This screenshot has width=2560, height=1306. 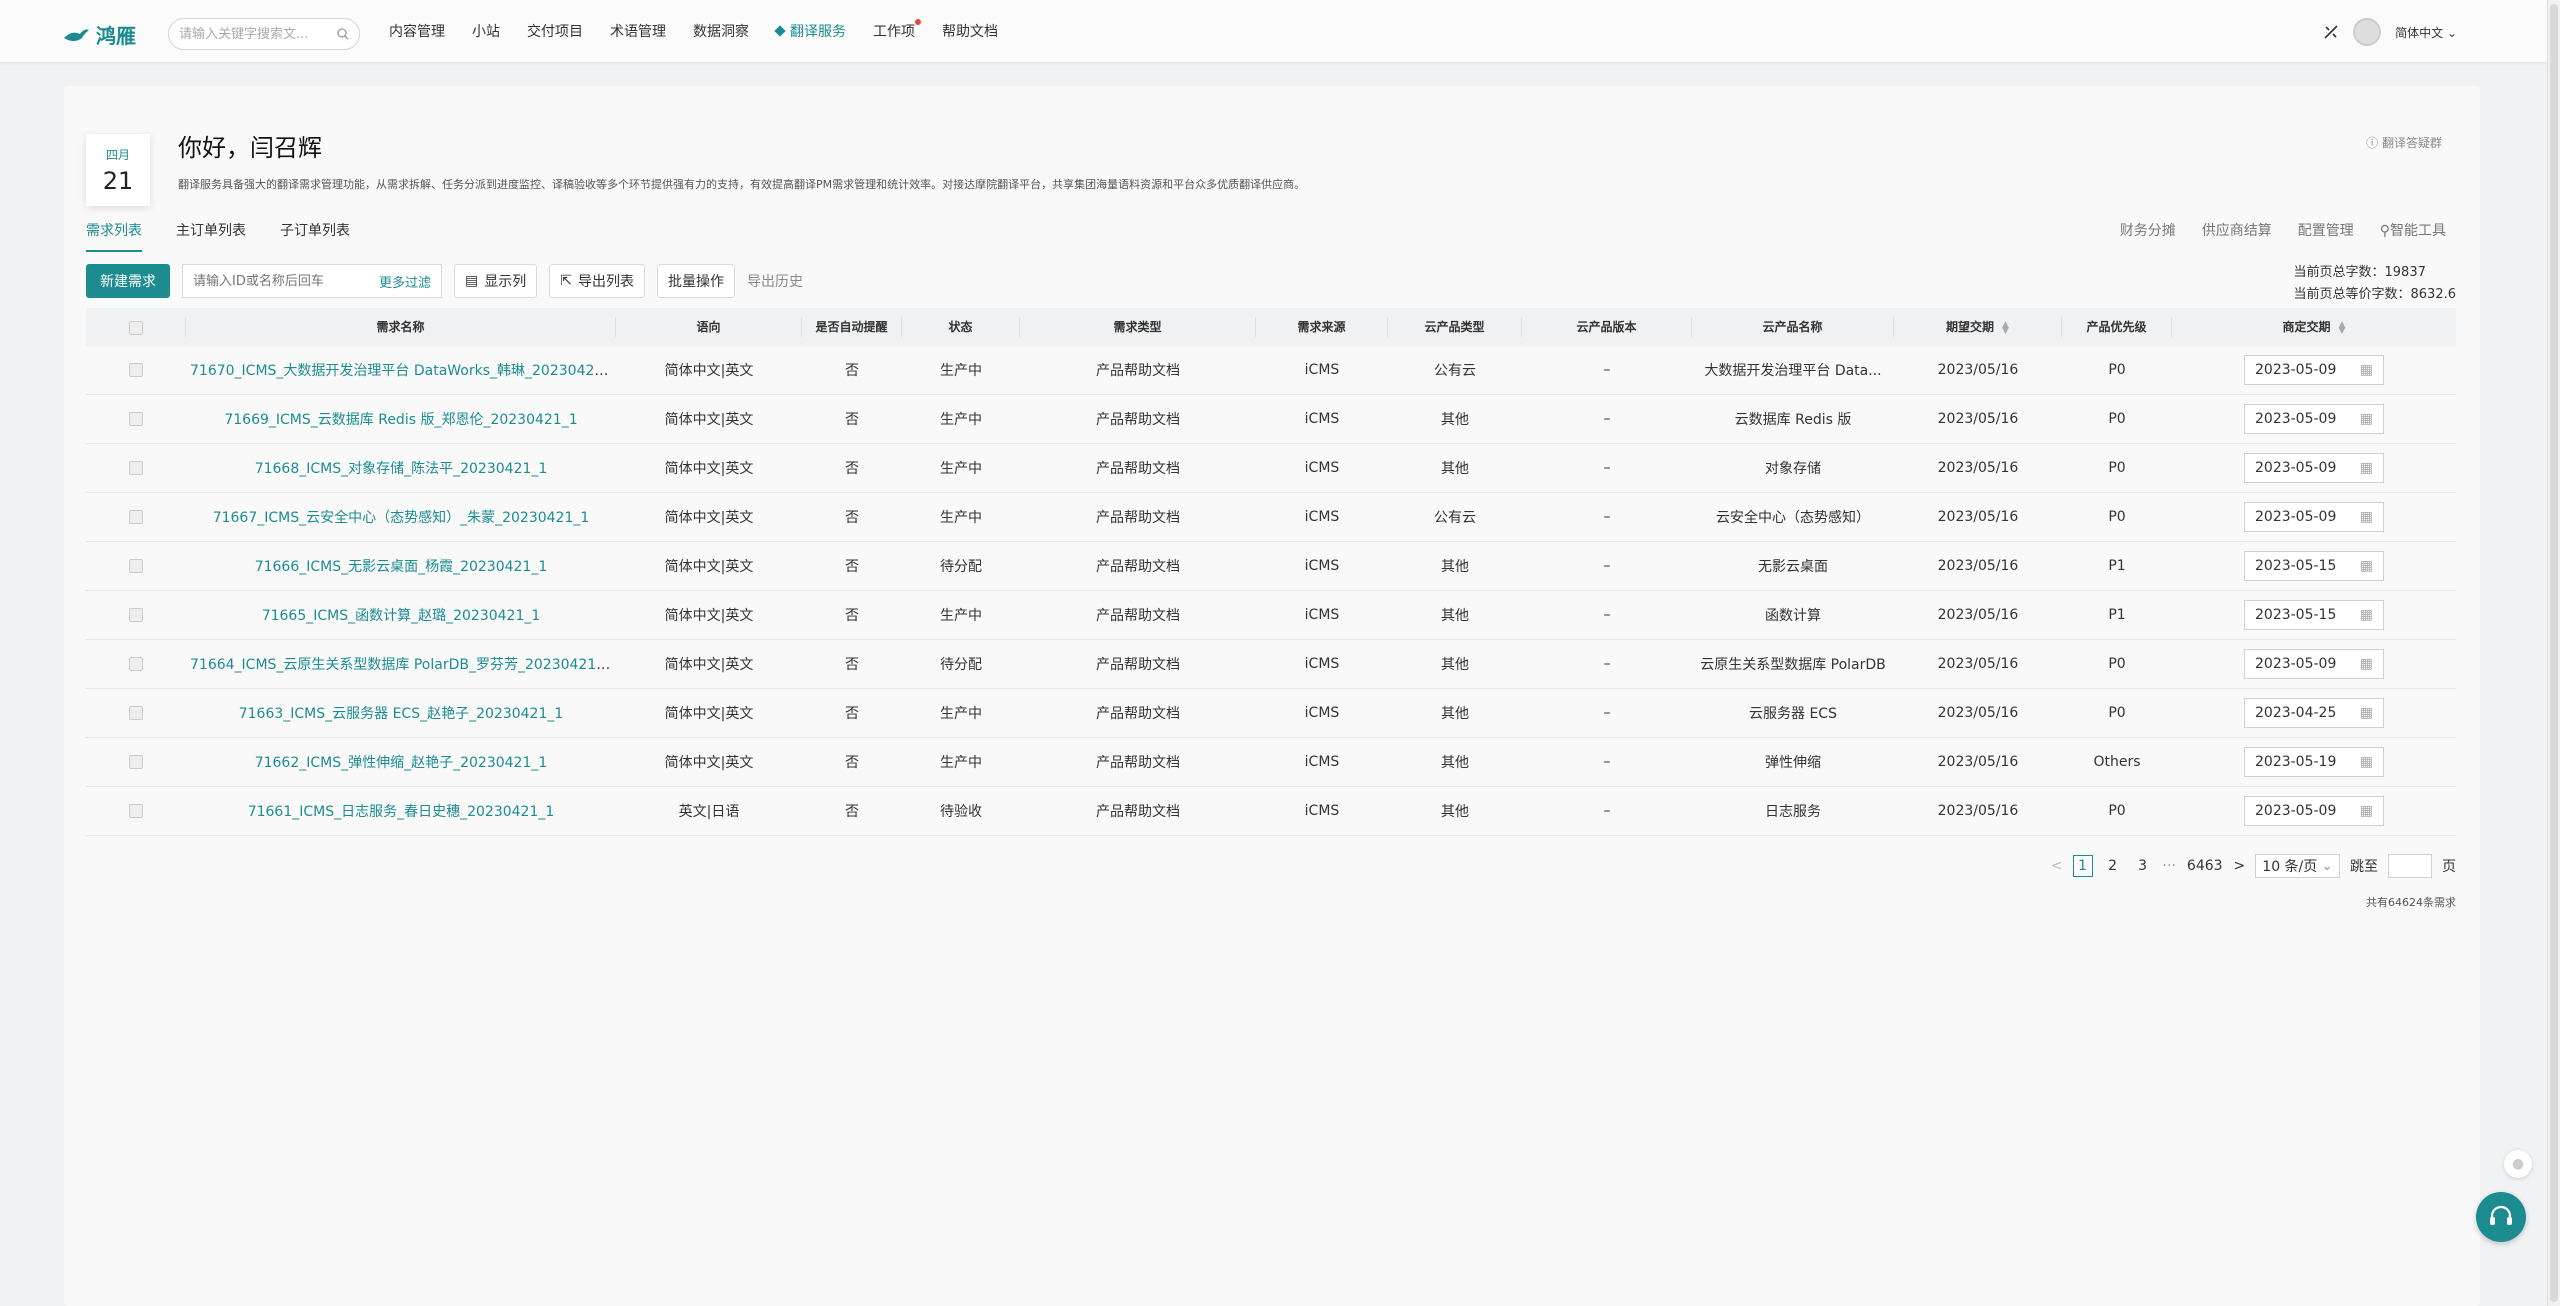 What do you see at coordinates (2297, 866) in the screenshot?
I see `page-size-select: 10 条/页 ⌄` at bounding box center [2297, 866].